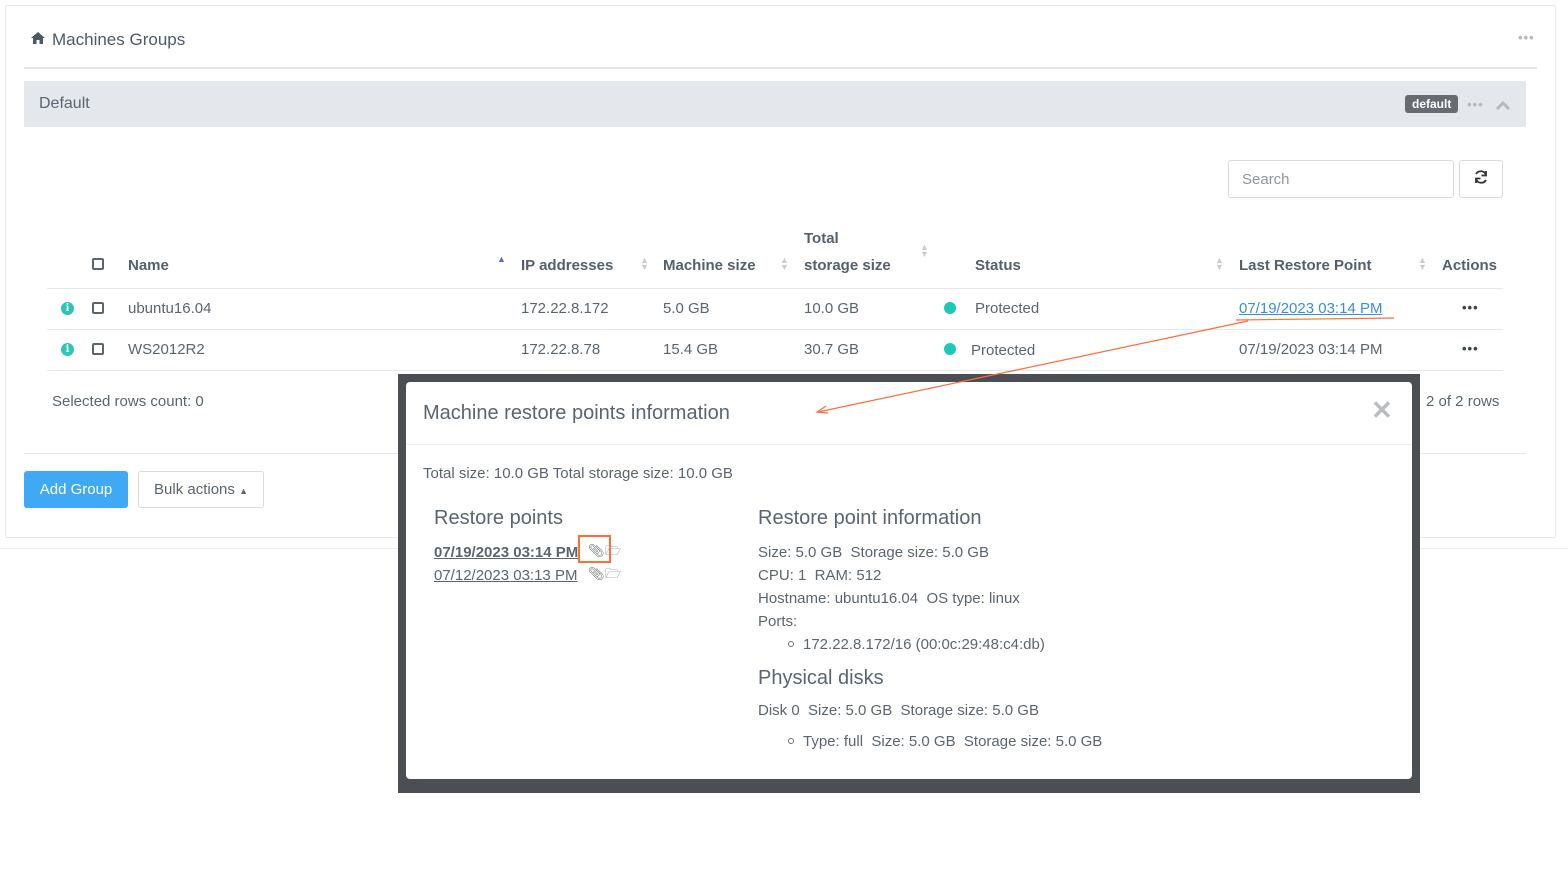  Describe the element at coordinates (690, 349) in the screenshot. I see `machine-size: 15.4 GB` at that location.